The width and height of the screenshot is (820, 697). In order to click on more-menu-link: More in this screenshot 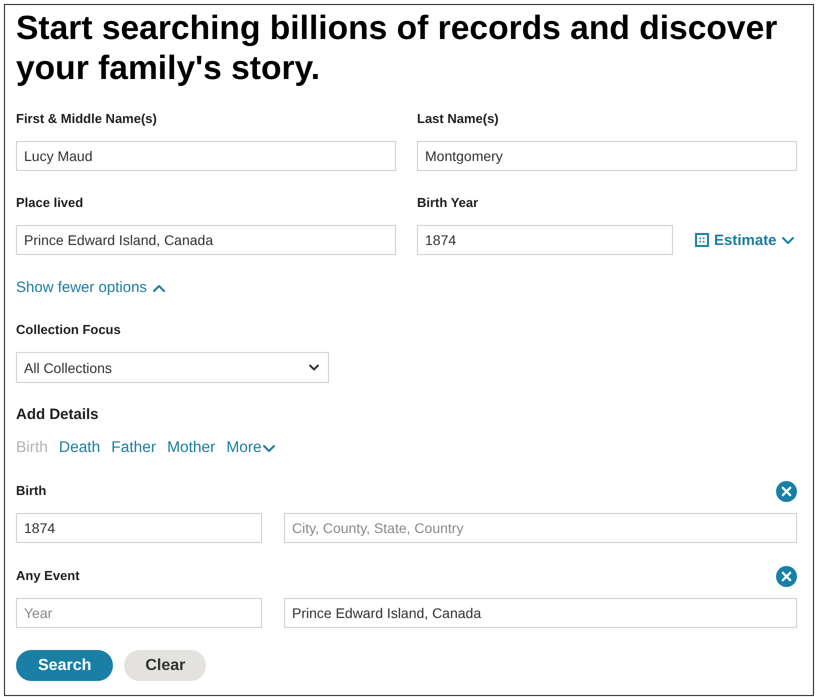, I will do `click(250, 448)`.